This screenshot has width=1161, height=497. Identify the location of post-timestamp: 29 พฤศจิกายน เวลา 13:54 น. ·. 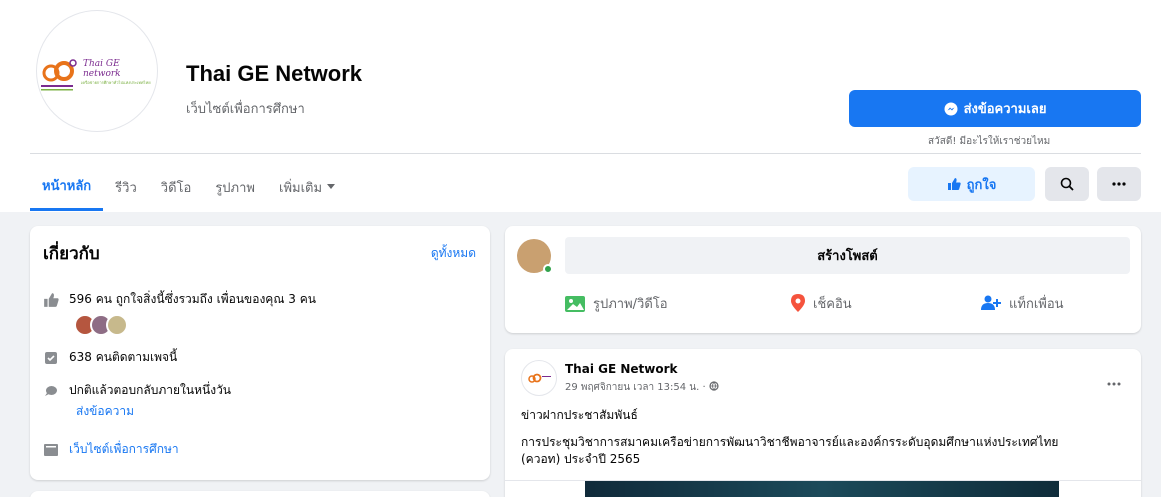
(642, 387).